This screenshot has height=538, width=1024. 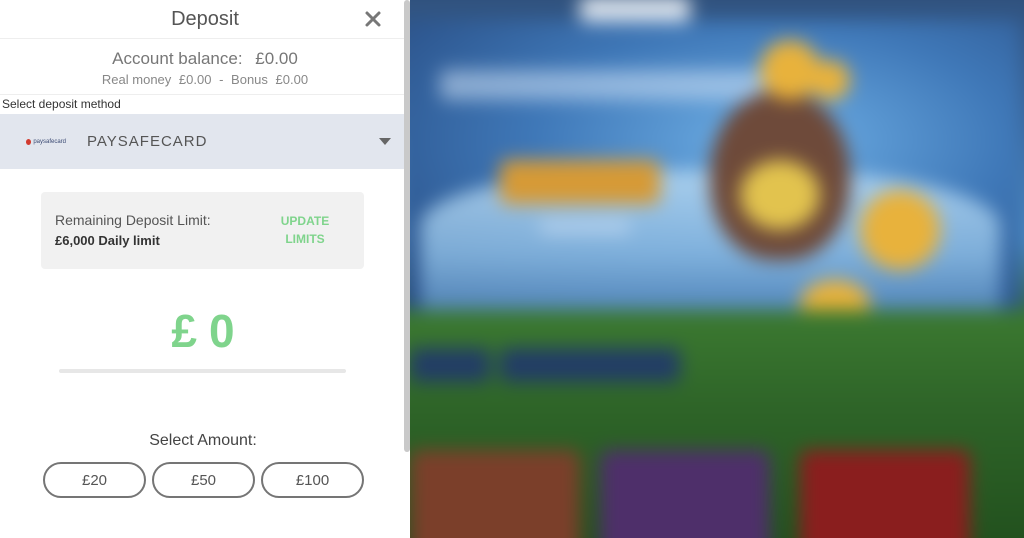 I want to click on update-limits-line1: UPDATE, so click(x=305, y=221).